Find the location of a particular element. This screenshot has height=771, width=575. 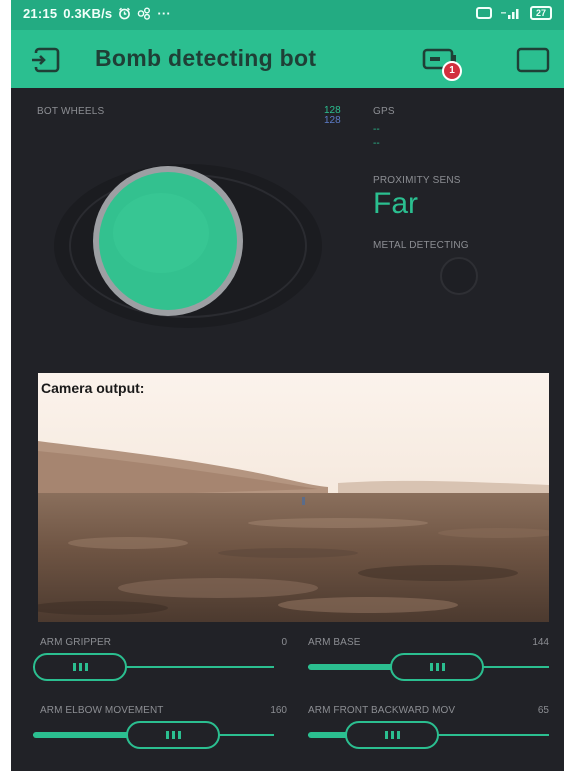

gps-label: GPS is located at coordinates (384, 111).